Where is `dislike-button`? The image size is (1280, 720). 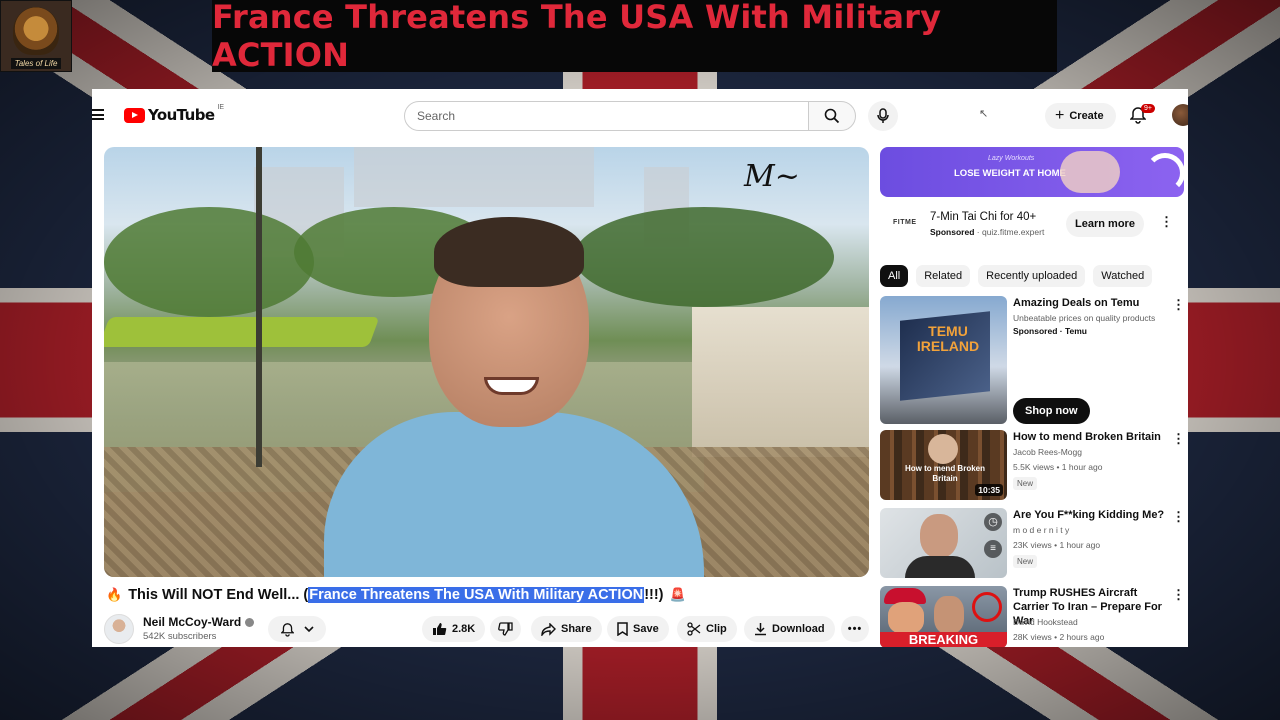
dislike-button is located at coordinates (505, 629).